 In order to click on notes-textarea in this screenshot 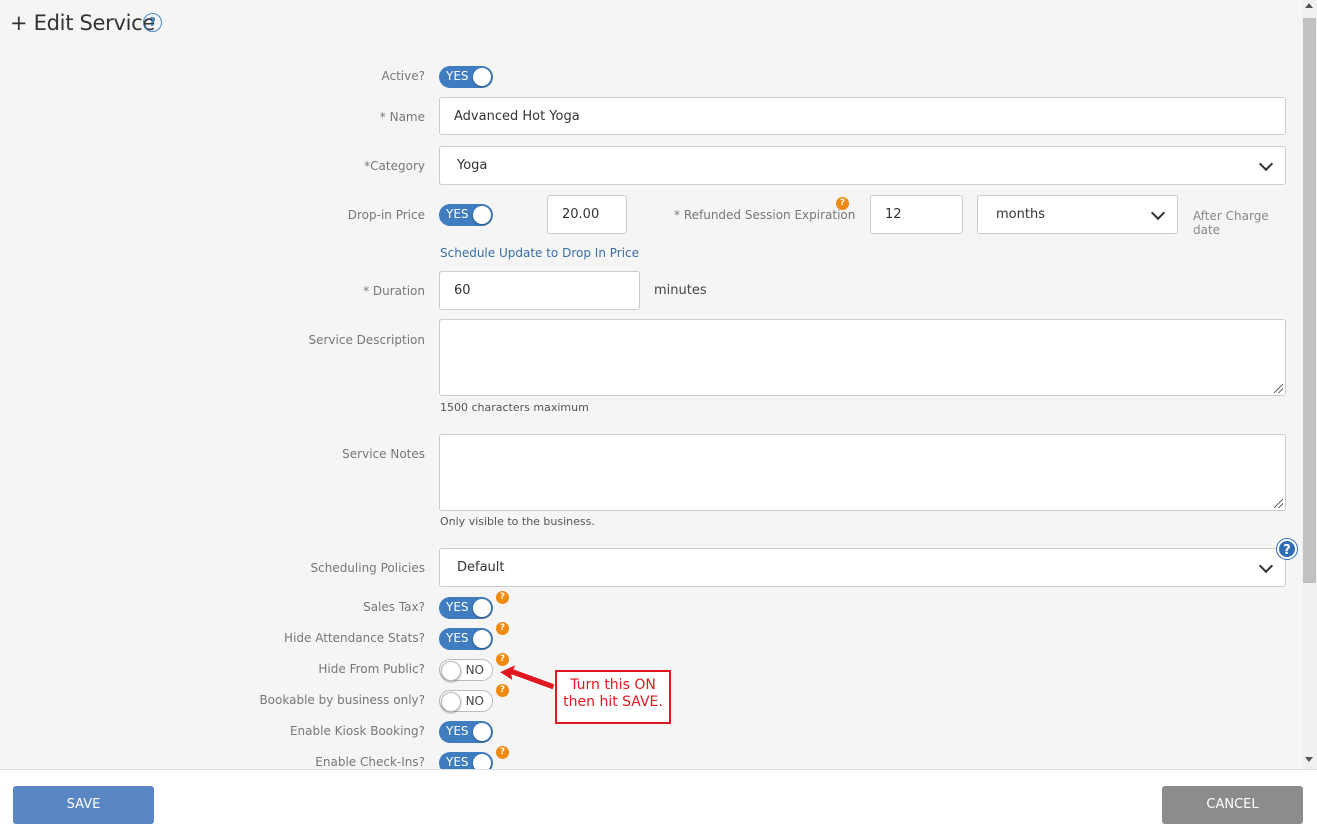, I will do `click(862, 472)`.